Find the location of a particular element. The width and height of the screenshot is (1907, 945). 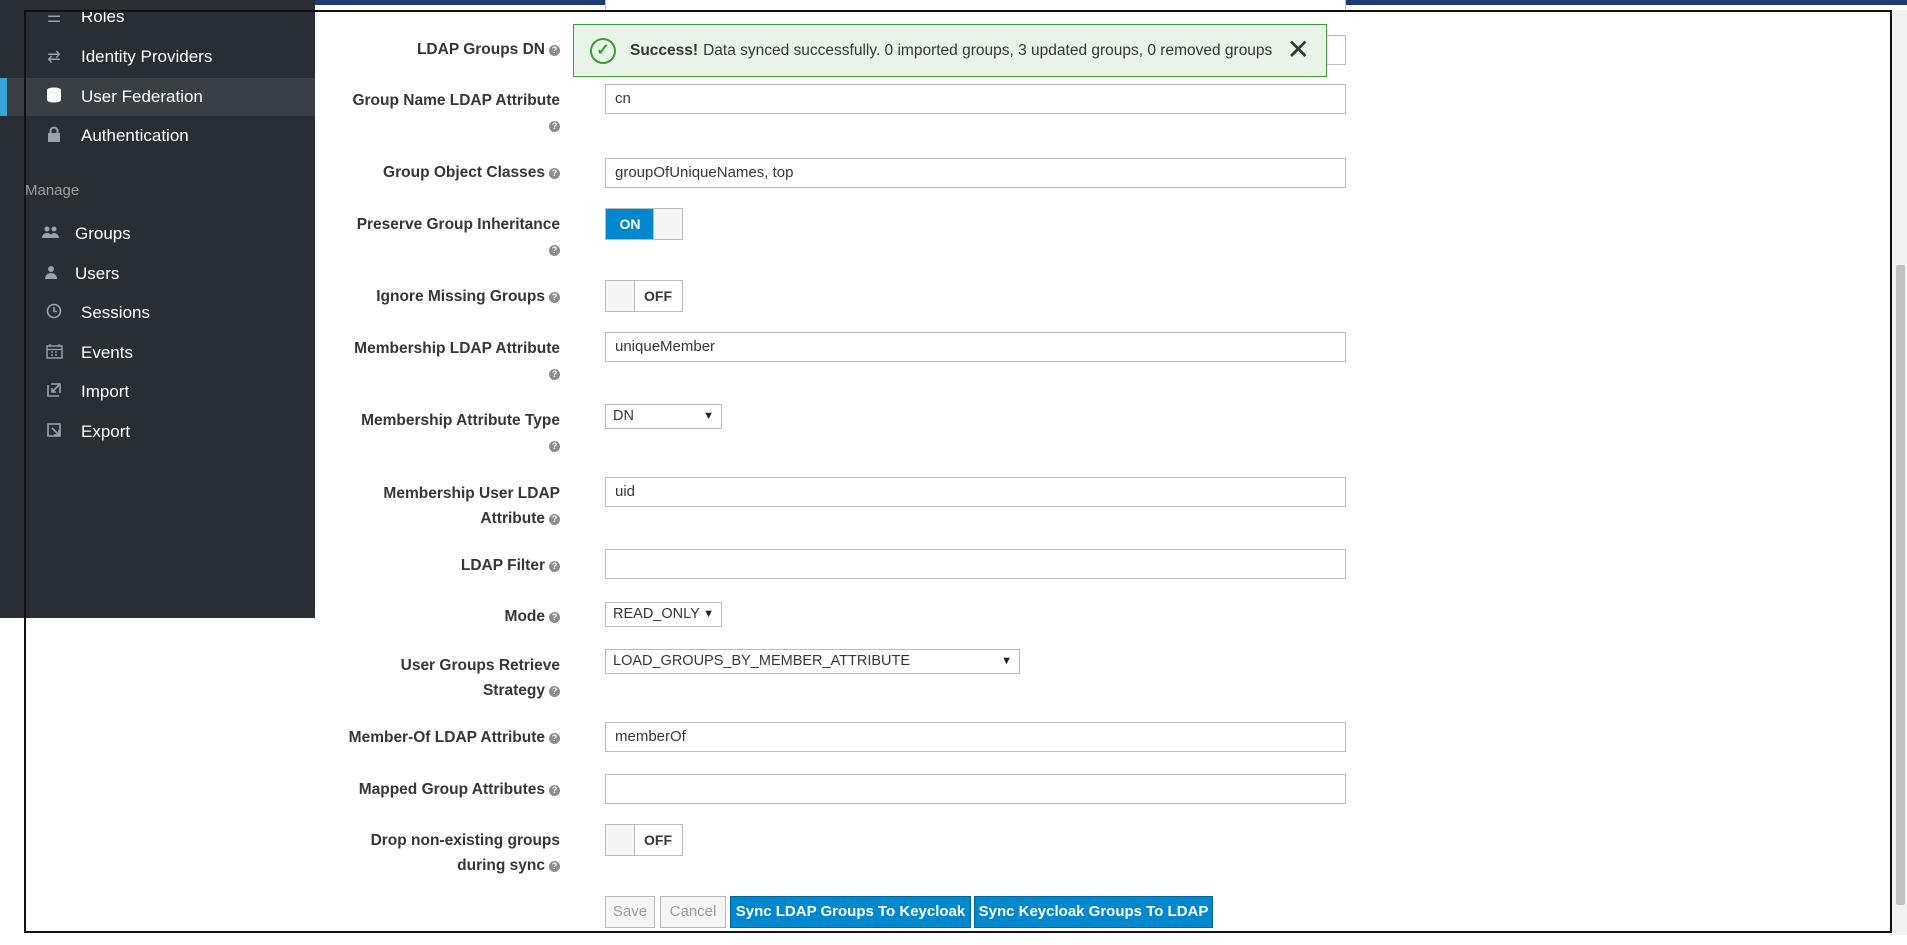

clock-icon is located at coordinates (54, 313).